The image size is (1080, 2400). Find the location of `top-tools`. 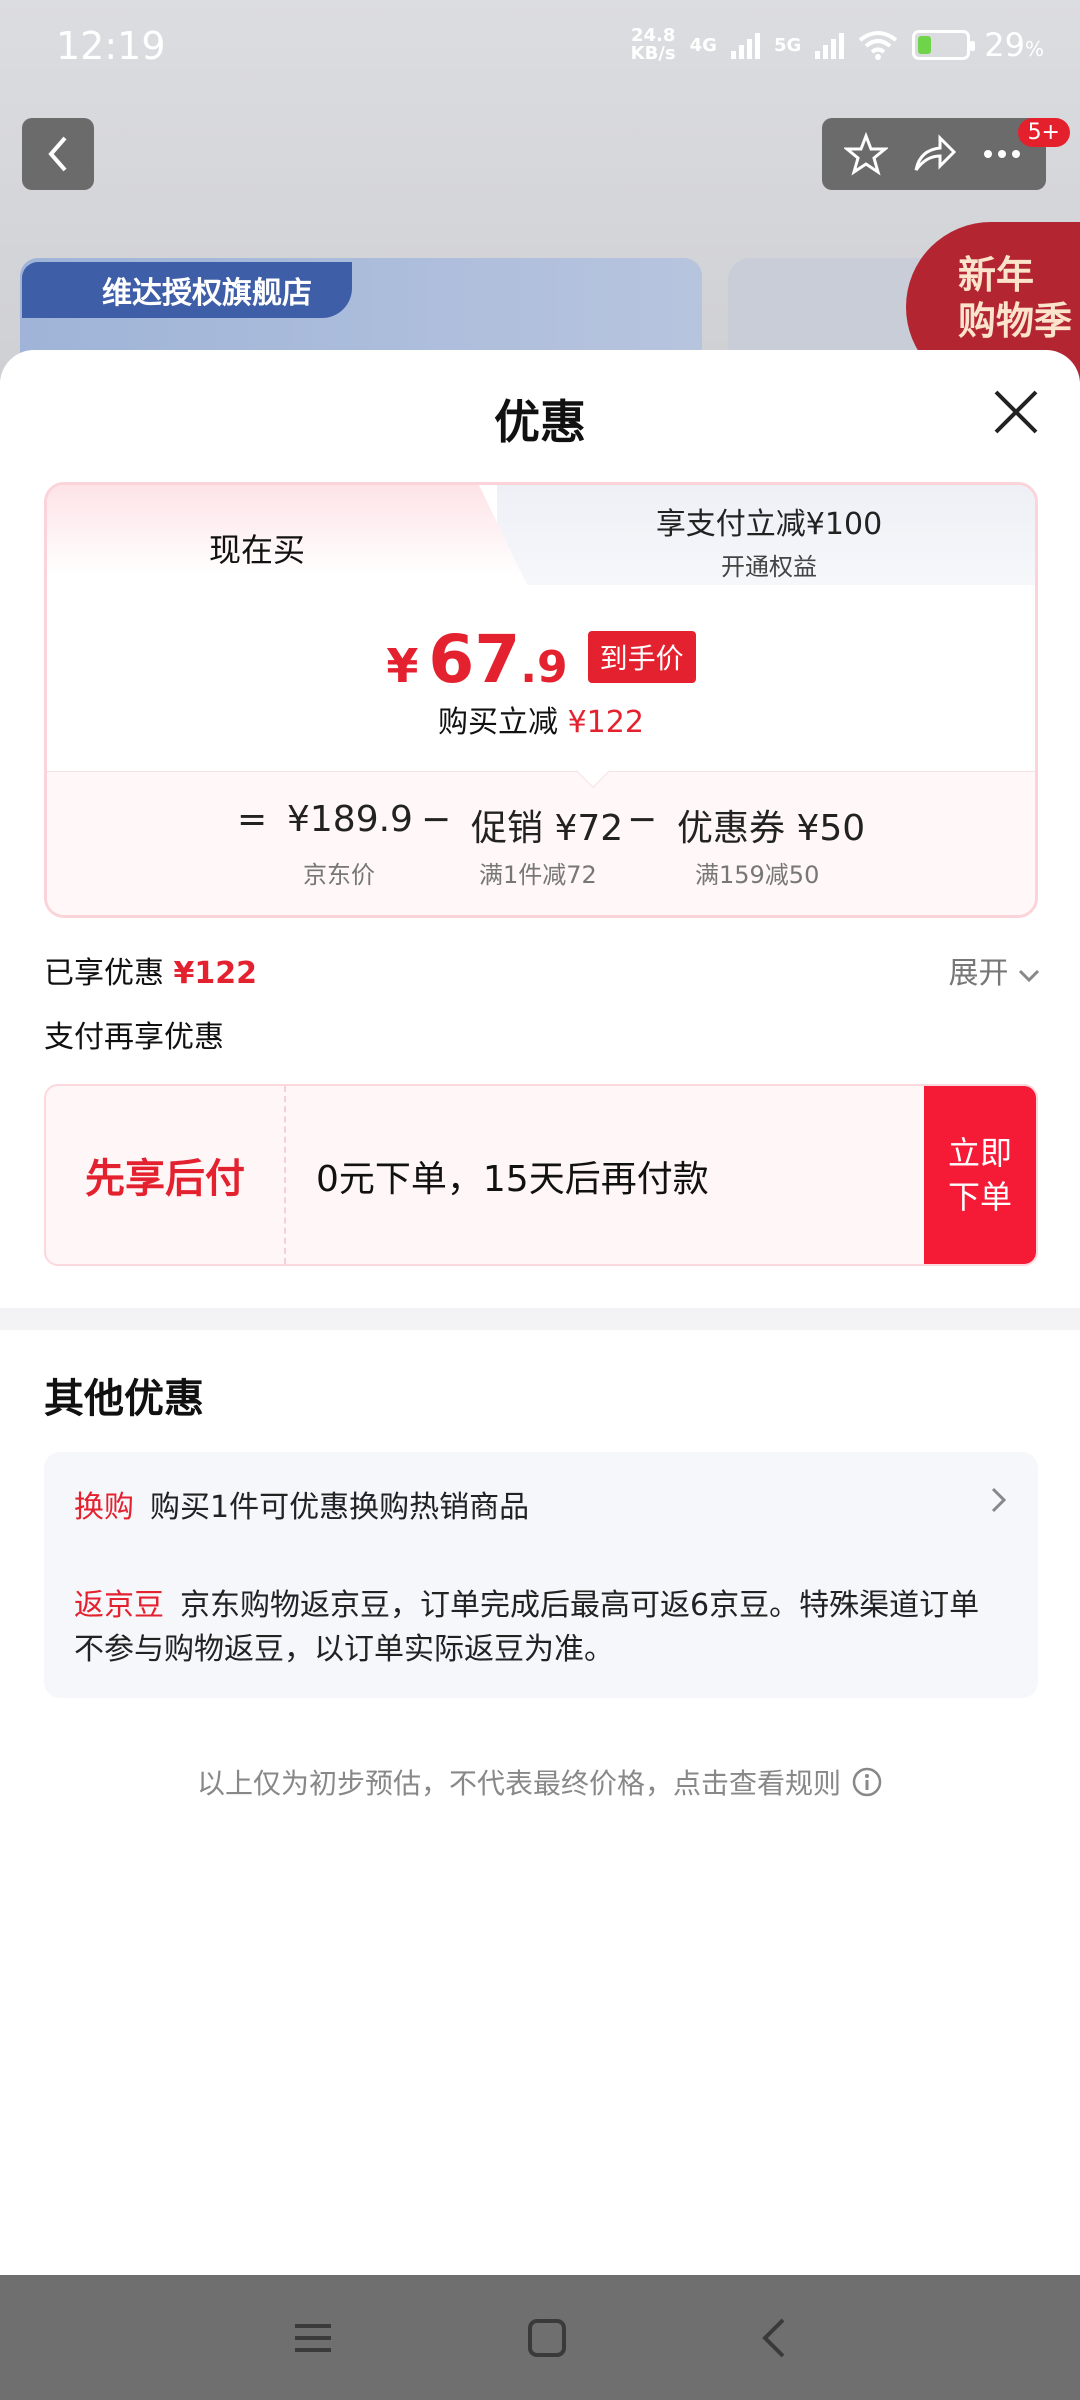

top-tools is located at coordinates (934, 154).